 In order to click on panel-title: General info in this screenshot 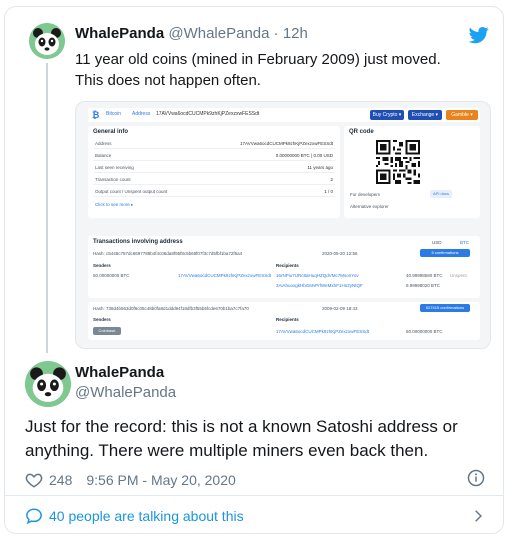, I will do `click(111, 132)`.